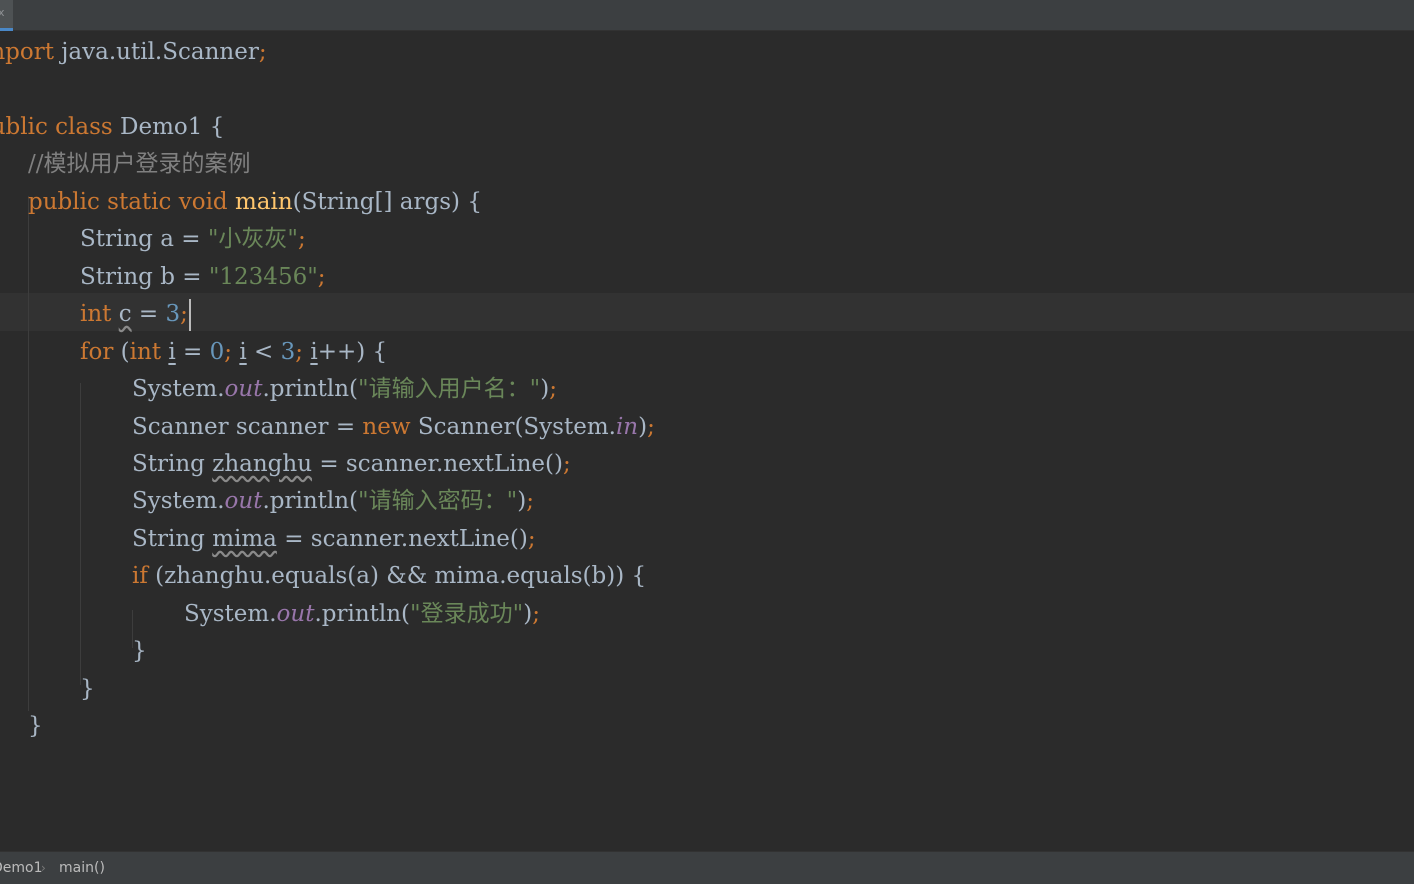 This screenshot has width=1414, height=884. I want to click on unused-variable: c, so click(125, 314).